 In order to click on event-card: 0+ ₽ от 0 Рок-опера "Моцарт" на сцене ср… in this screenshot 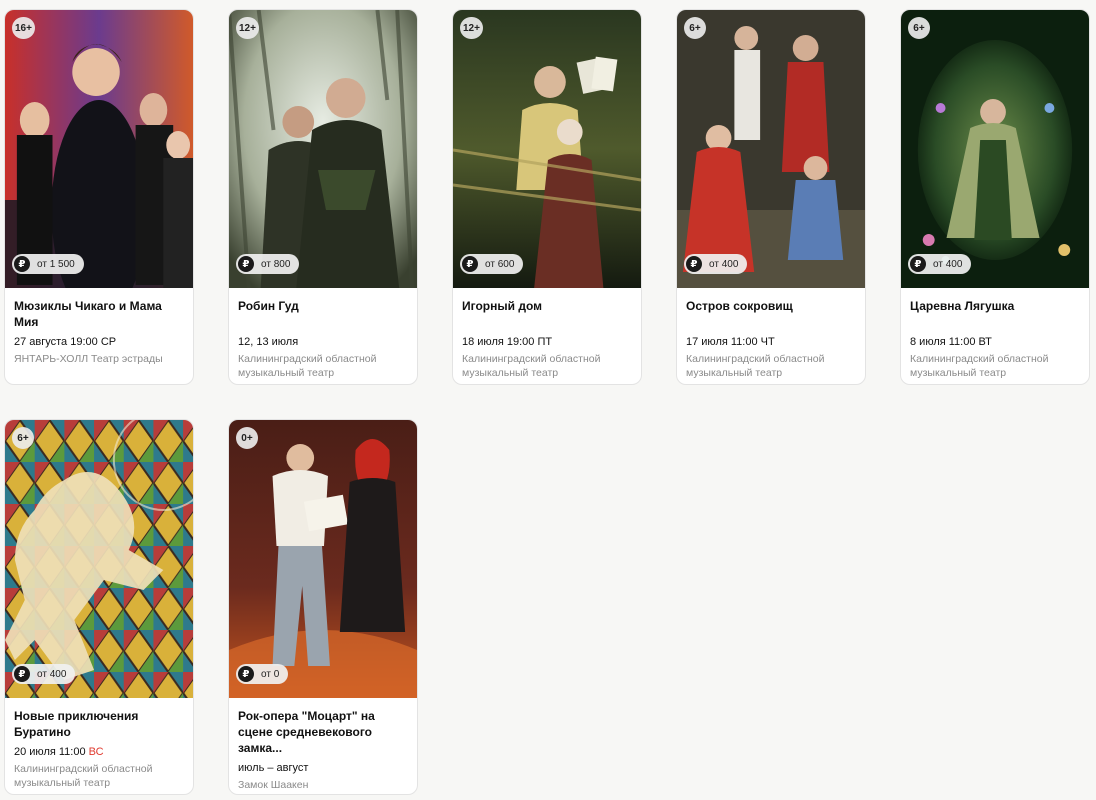, I will do `click(323, 607)`.